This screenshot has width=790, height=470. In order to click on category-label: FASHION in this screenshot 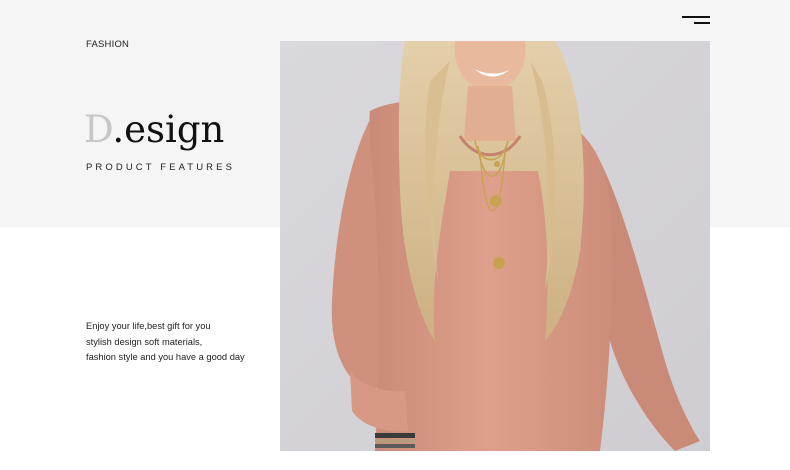, I will do `click(108, 44)`.